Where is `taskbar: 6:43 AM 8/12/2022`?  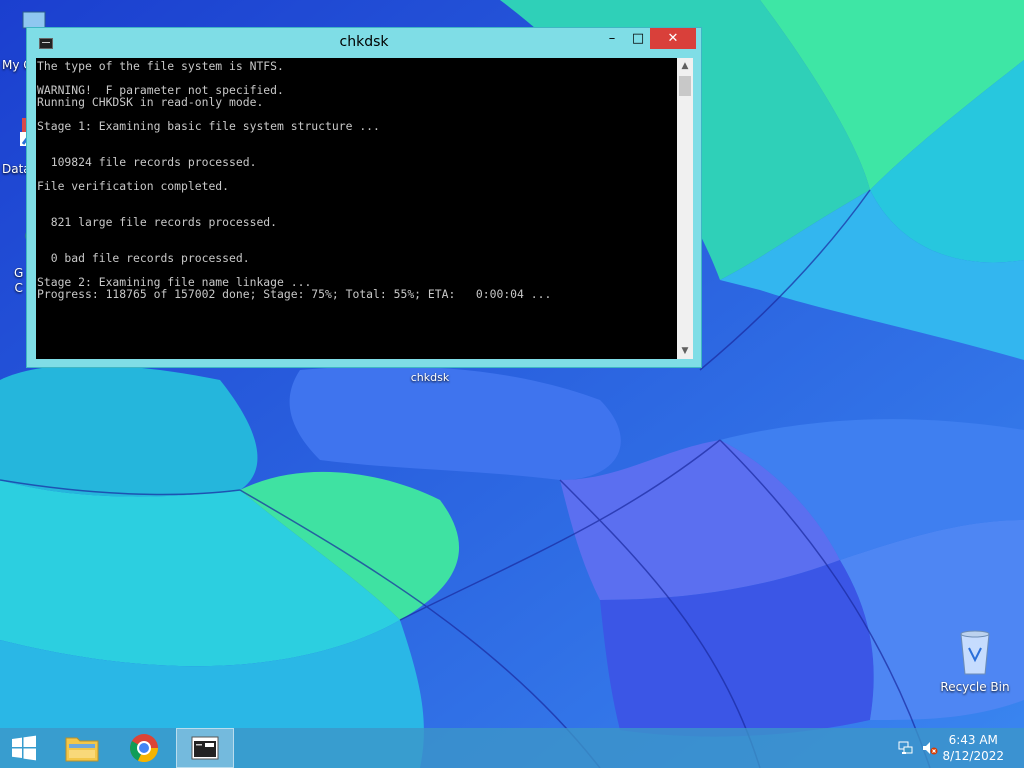 taskbar: 6:43 AM 8/12/2022 is located at coordinates (512, 748).